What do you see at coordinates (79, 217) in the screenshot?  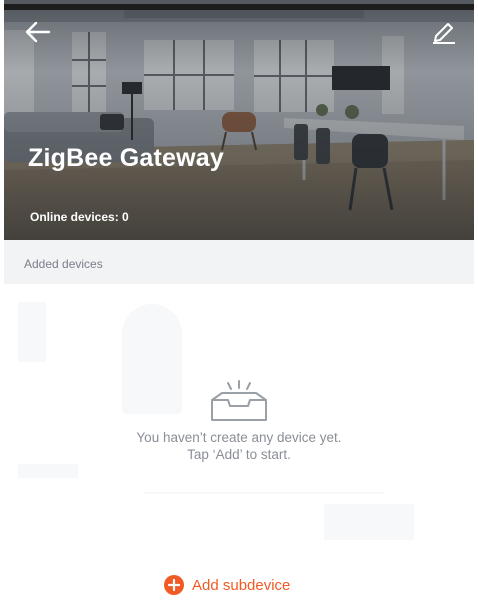 I see `online-devices-count: Online devices: 0` at bounding box center [79, 217].